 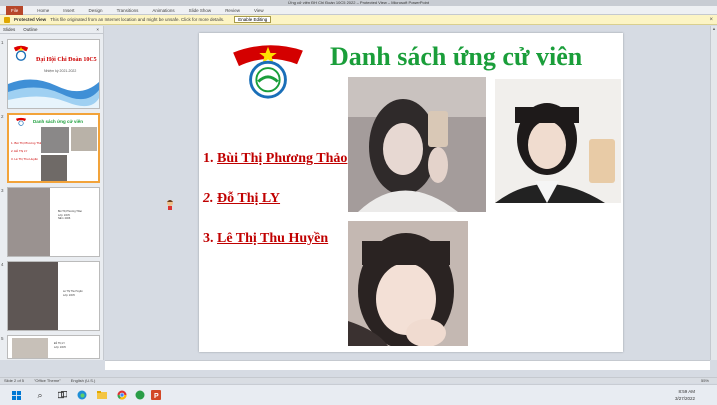 I want to click on slide-caption: Đỗ Thị LY Lớp: 10C5, so click(x=60, y=345).